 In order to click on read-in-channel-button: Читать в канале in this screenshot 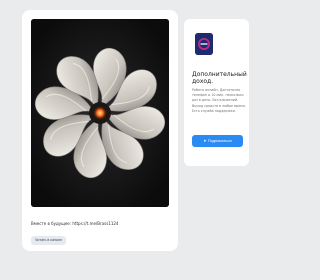, I will do `click(48, 240)`.